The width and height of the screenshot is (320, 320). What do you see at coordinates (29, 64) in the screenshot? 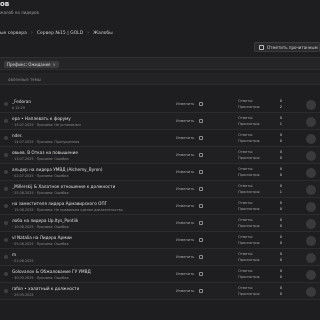
I see `prefix-filter-label: Префикс: Ожидание` at bounding box center [29, 64].